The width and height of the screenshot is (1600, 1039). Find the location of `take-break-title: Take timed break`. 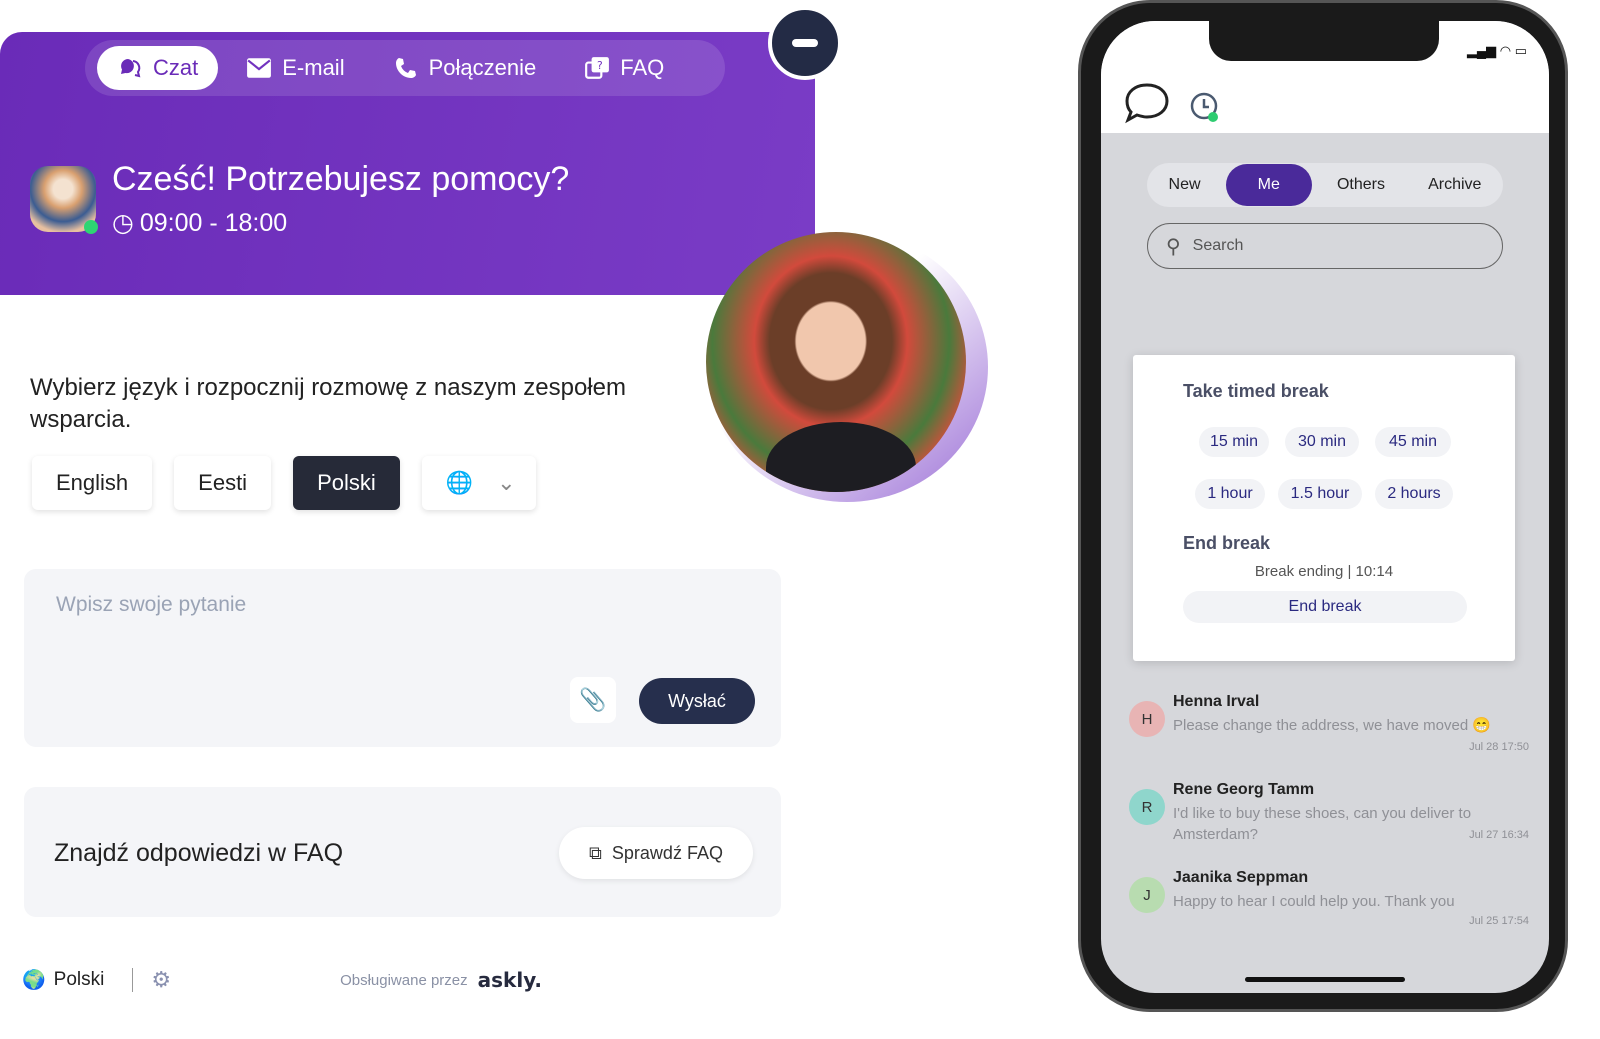

take-break-title: Take timed break is located at coordinates (1256, 391).